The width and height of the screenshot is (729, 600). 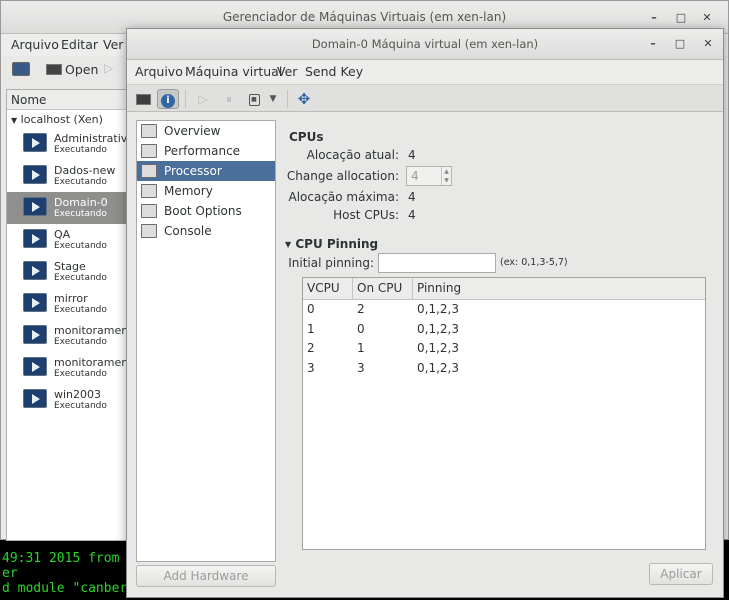 What do you see at coordinates (438, 367) in the screenshot?
I see `pinning-cell: 0,1,2,3` at bounding box center [438, 367].